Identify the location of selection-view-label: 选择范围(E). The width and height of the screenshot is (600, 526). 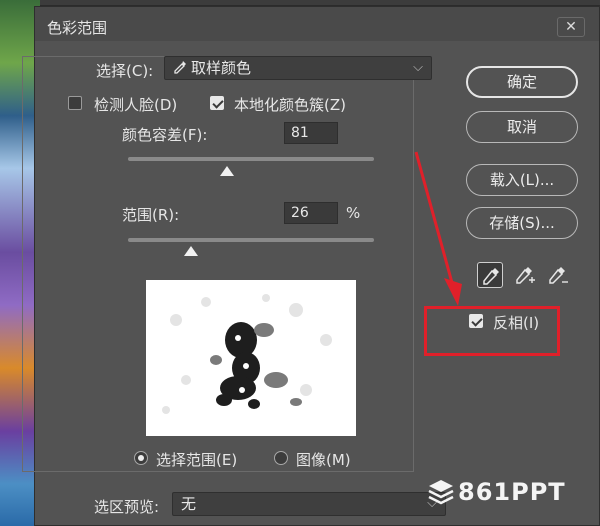
(197, 460).